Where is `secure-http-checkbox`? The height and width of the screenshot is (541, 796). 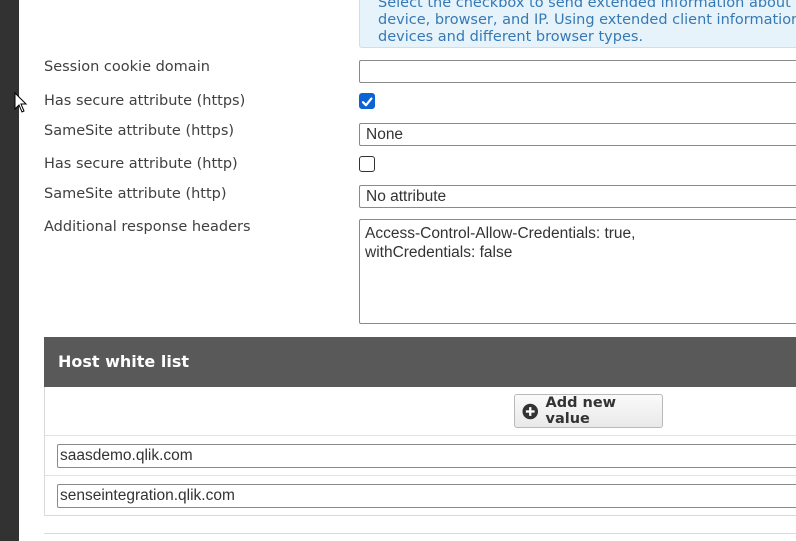
secure-http-checkbox is located at coordinates (367, 164).